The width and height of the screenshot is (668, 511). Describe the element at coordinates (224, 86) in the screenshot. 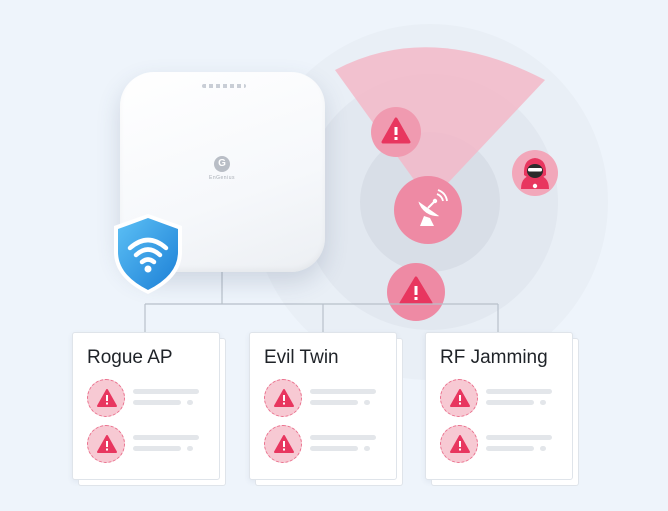

I see `status-leds` at that location.